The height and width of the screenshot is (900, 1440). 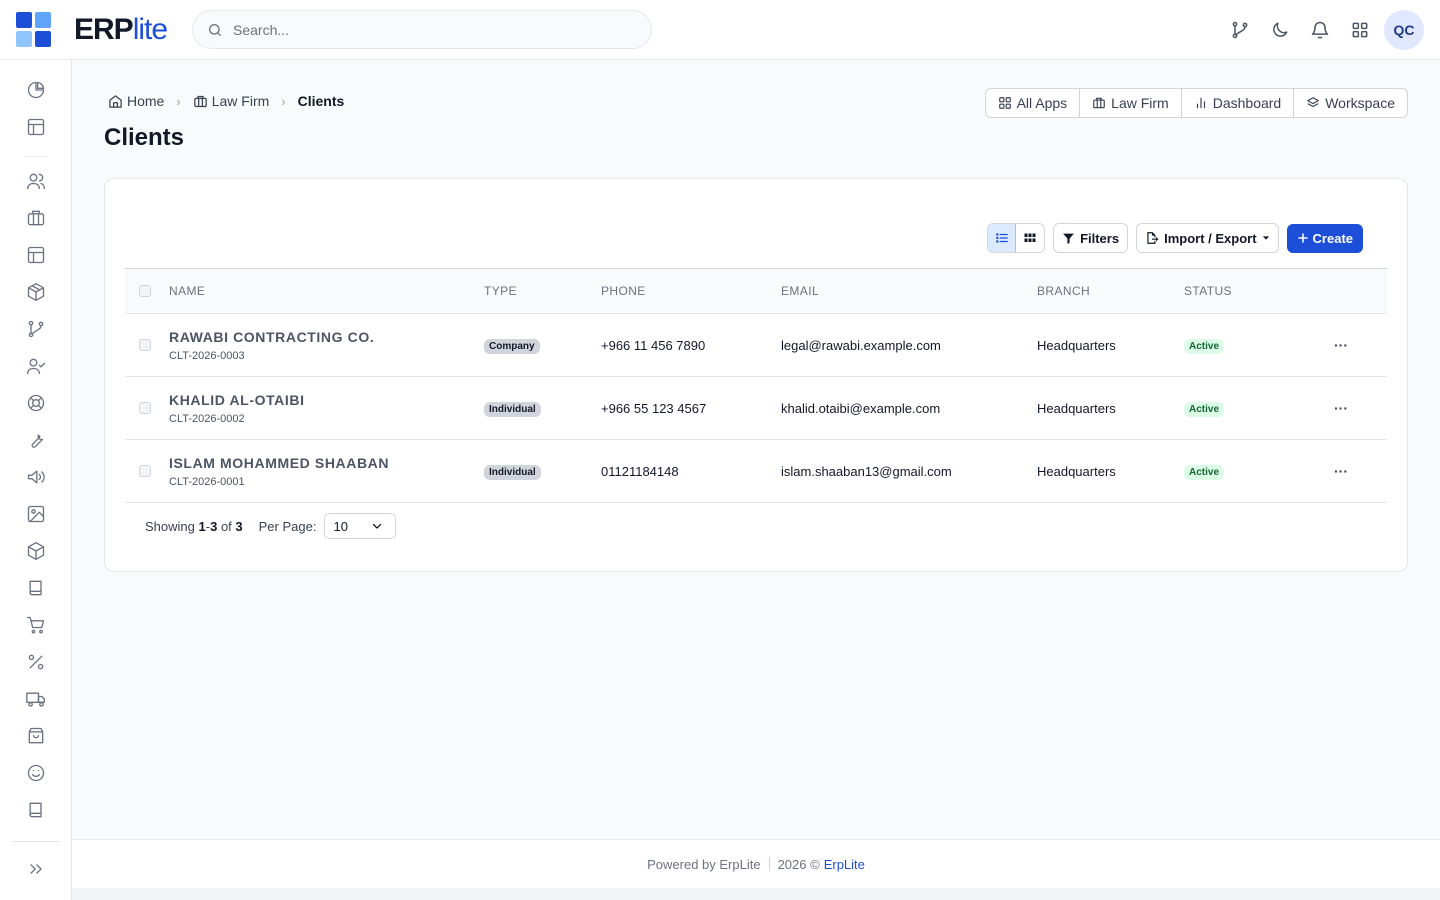 What do you see at coordinates (1259, 291) in the screenshot?
I see `column-header-status: Status` at bounding box center [1259, 291].